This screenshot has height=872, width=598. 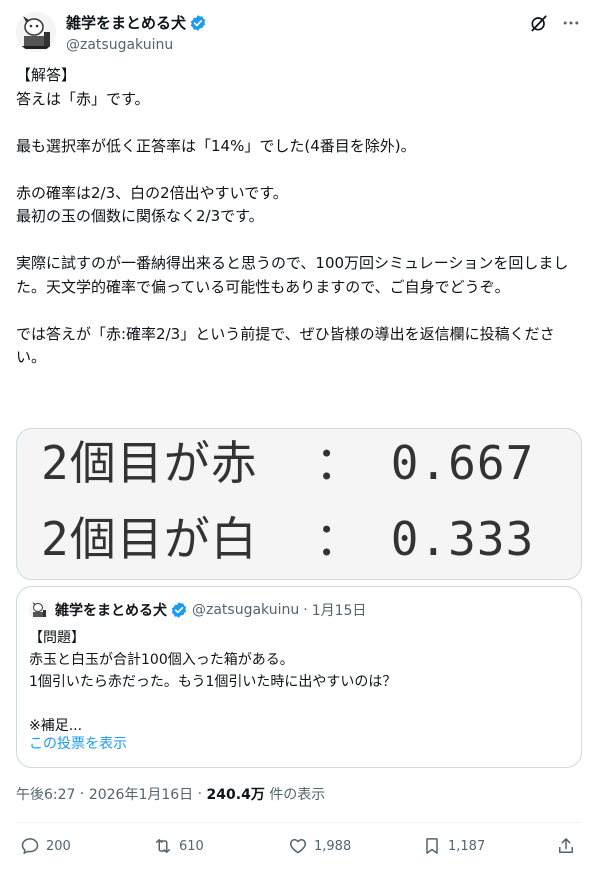 I want to click on share-icon, so click(x=566, y=845).